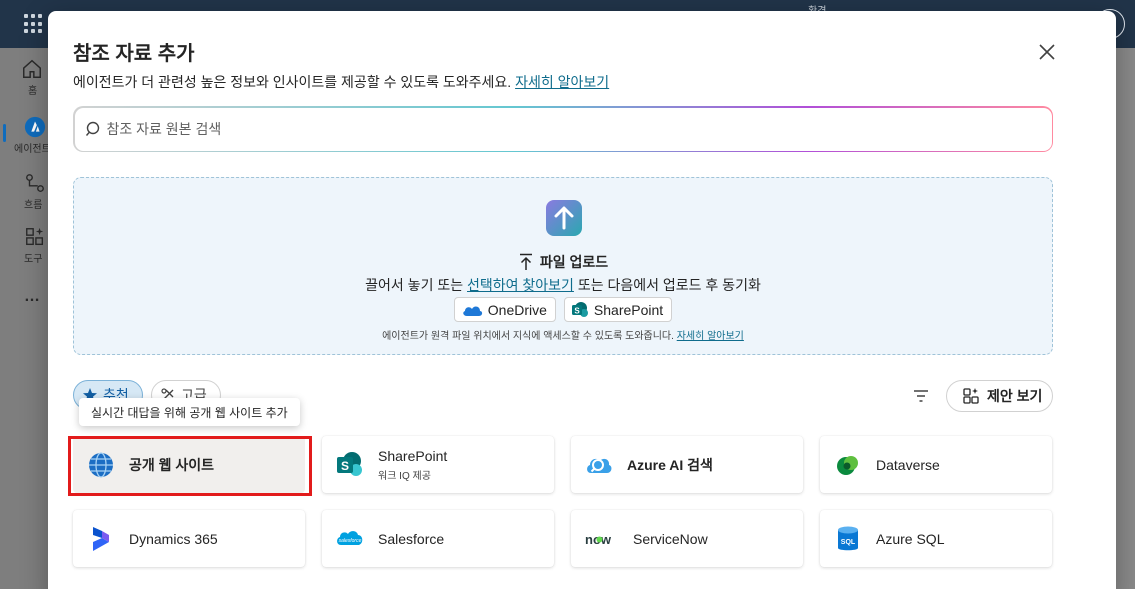  What do you see at coordinates (1015, 396) in the screenshot?
I see `view-suggestions-label: 제안 보기` at bounding box center [1015, 396].